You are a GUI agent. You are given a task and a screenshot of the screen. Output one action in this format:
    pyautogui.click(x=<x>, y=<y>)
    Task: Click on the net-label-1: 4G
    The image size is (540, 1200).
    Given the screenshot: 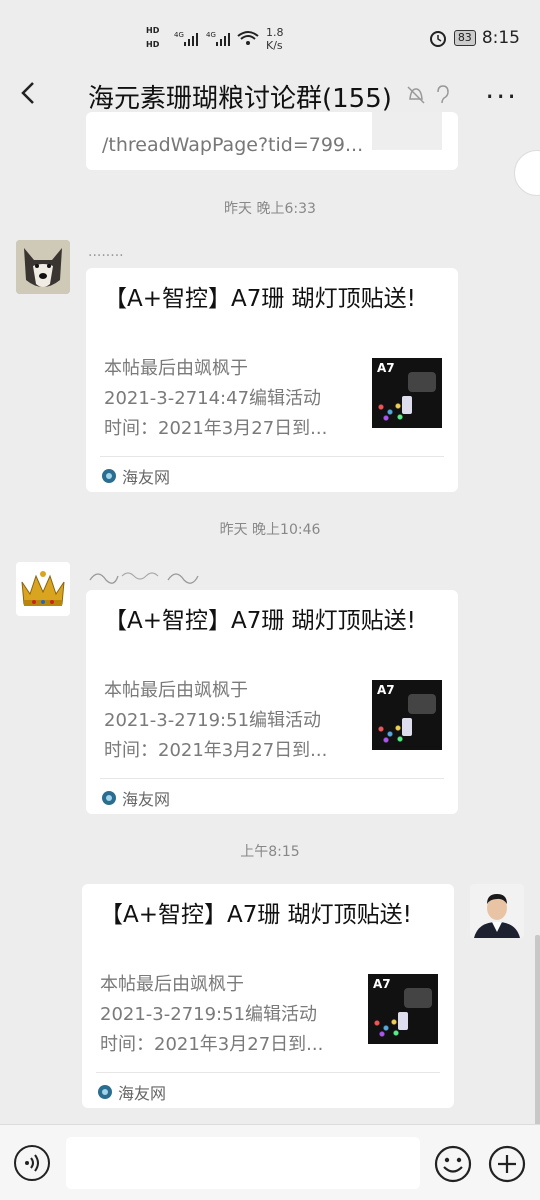 What is the action you would take?
    pyautogui.click(x=179, y=35)
    